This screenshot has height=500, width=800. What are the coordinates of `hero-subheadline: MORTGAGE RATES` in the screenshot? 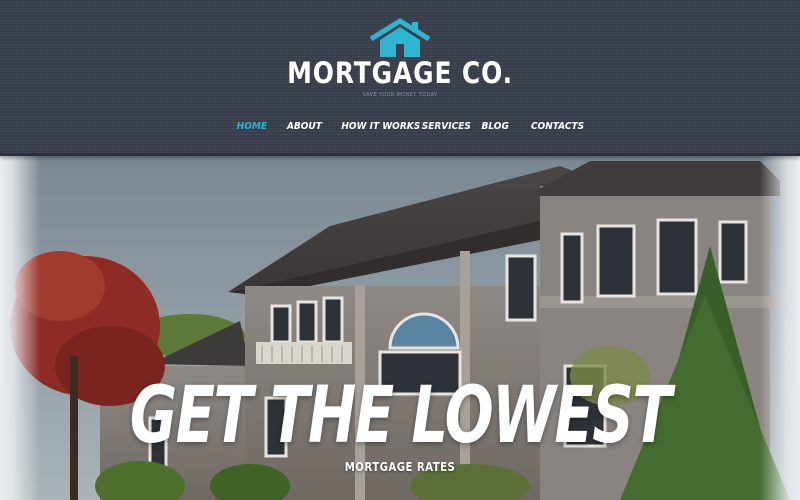 It's located at (400, 467).